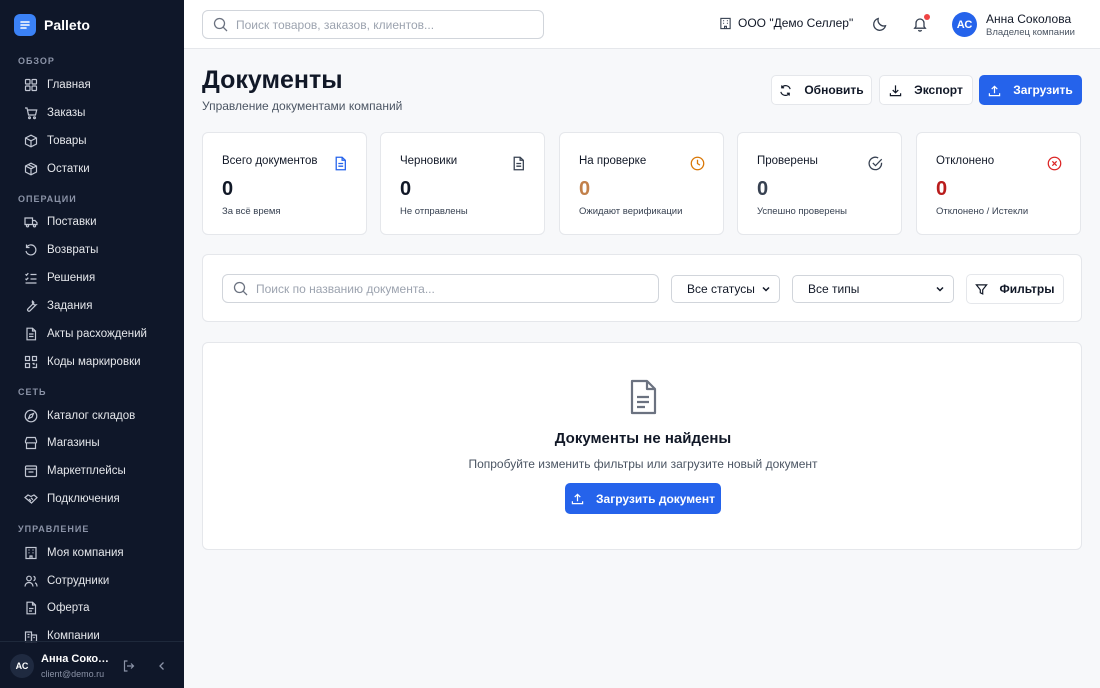  Describe the element at coordinates (697, 163) in the screenshot. I see `clock-icon` at that location.